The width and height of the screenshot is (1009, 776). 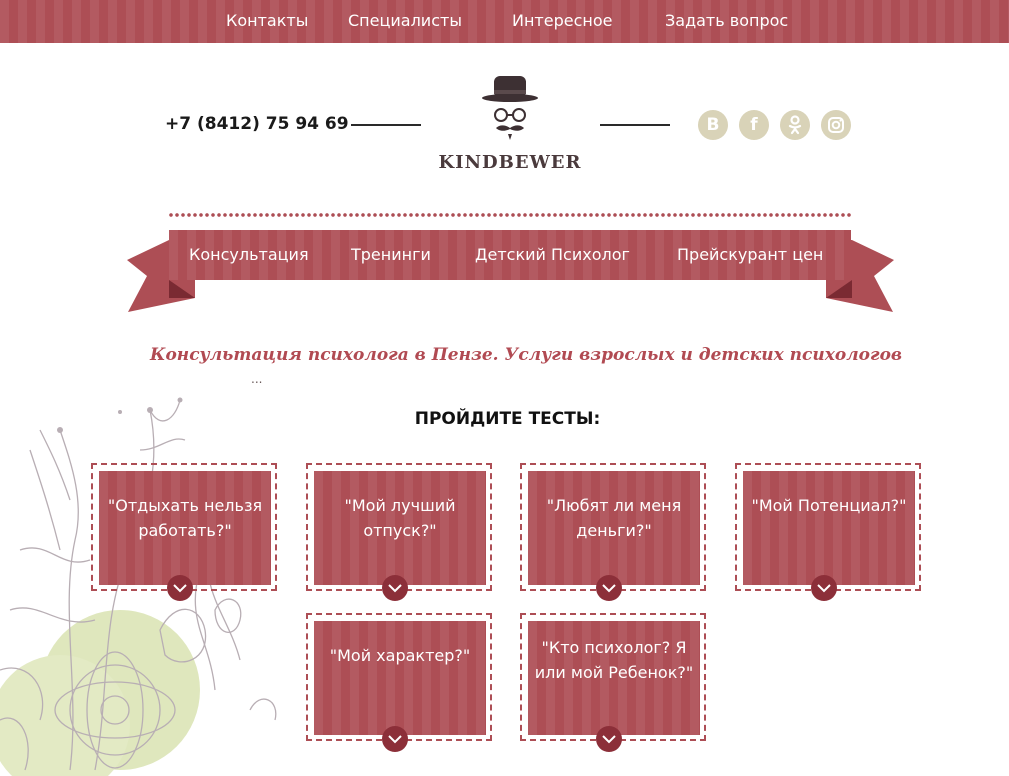 I want to click on ribbon-nav-trainings: Тренинги, so click(x=391, y=255).